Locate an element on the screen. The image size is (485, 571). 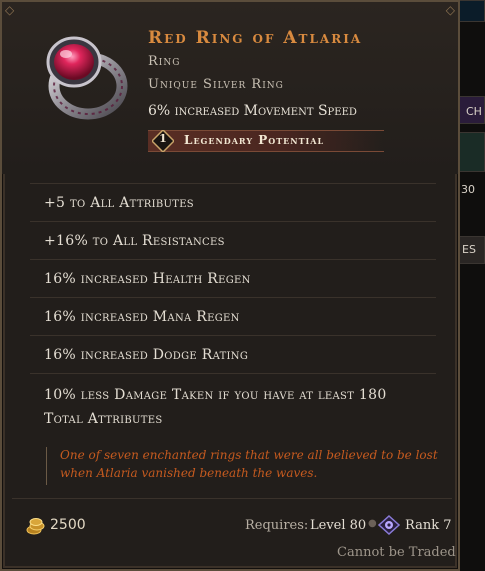
legendary-potential-label: Legendary Potential is located at coordinates (254, 140).